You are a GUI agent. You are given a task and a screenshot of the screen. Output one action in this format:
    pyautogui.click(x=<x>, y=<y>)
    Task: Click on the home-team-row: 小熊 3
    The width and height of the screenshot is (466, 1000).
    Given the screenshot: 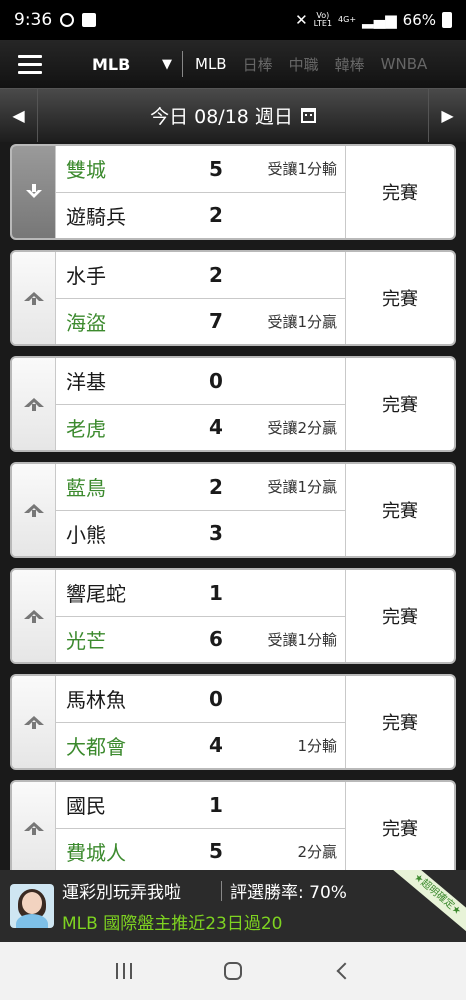 What is the action you would take?
    pyautogui.click(x=200, y=532)
    